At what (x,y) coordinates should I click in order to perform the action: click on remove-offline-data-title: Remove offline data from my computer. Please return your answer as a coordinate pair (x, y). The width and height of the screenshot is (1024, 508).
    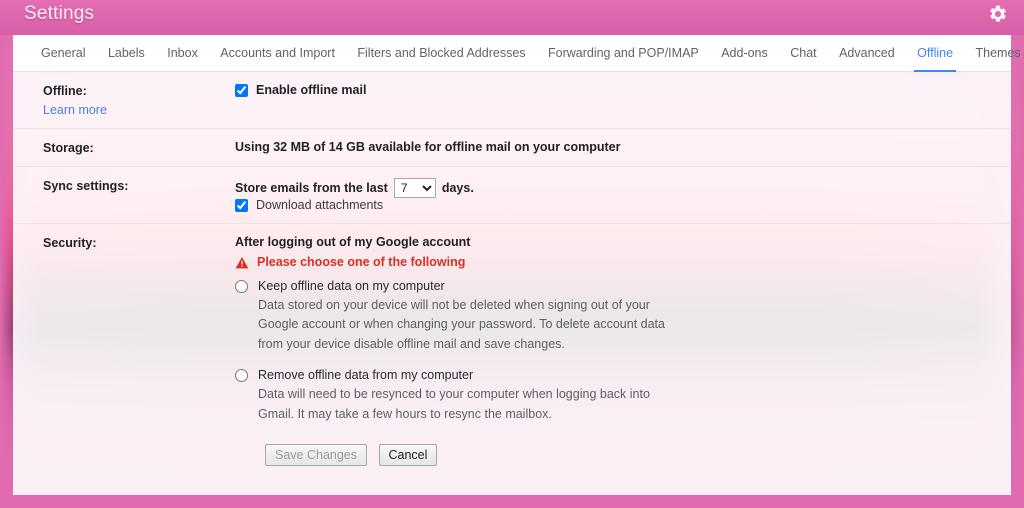
    Looking at the image, I should click on (366, 375).